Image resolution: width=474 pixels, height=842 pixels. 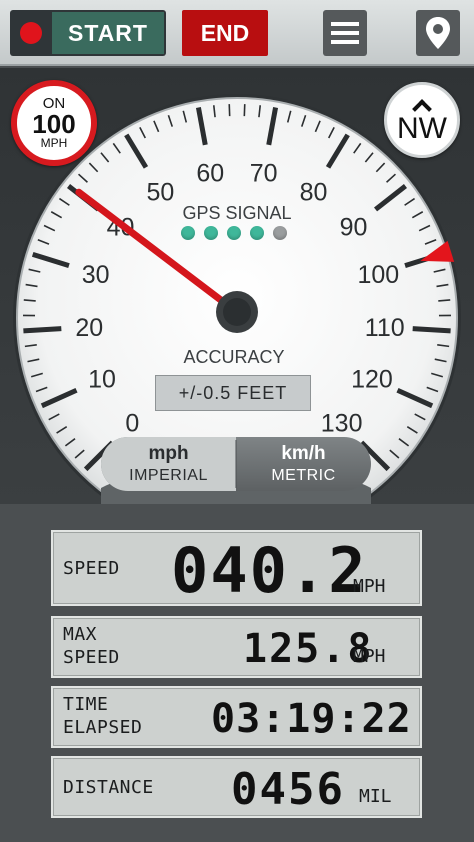 I want to click on time-elapsed-label-line2: ELAPSED, so click(x=103, y=727).